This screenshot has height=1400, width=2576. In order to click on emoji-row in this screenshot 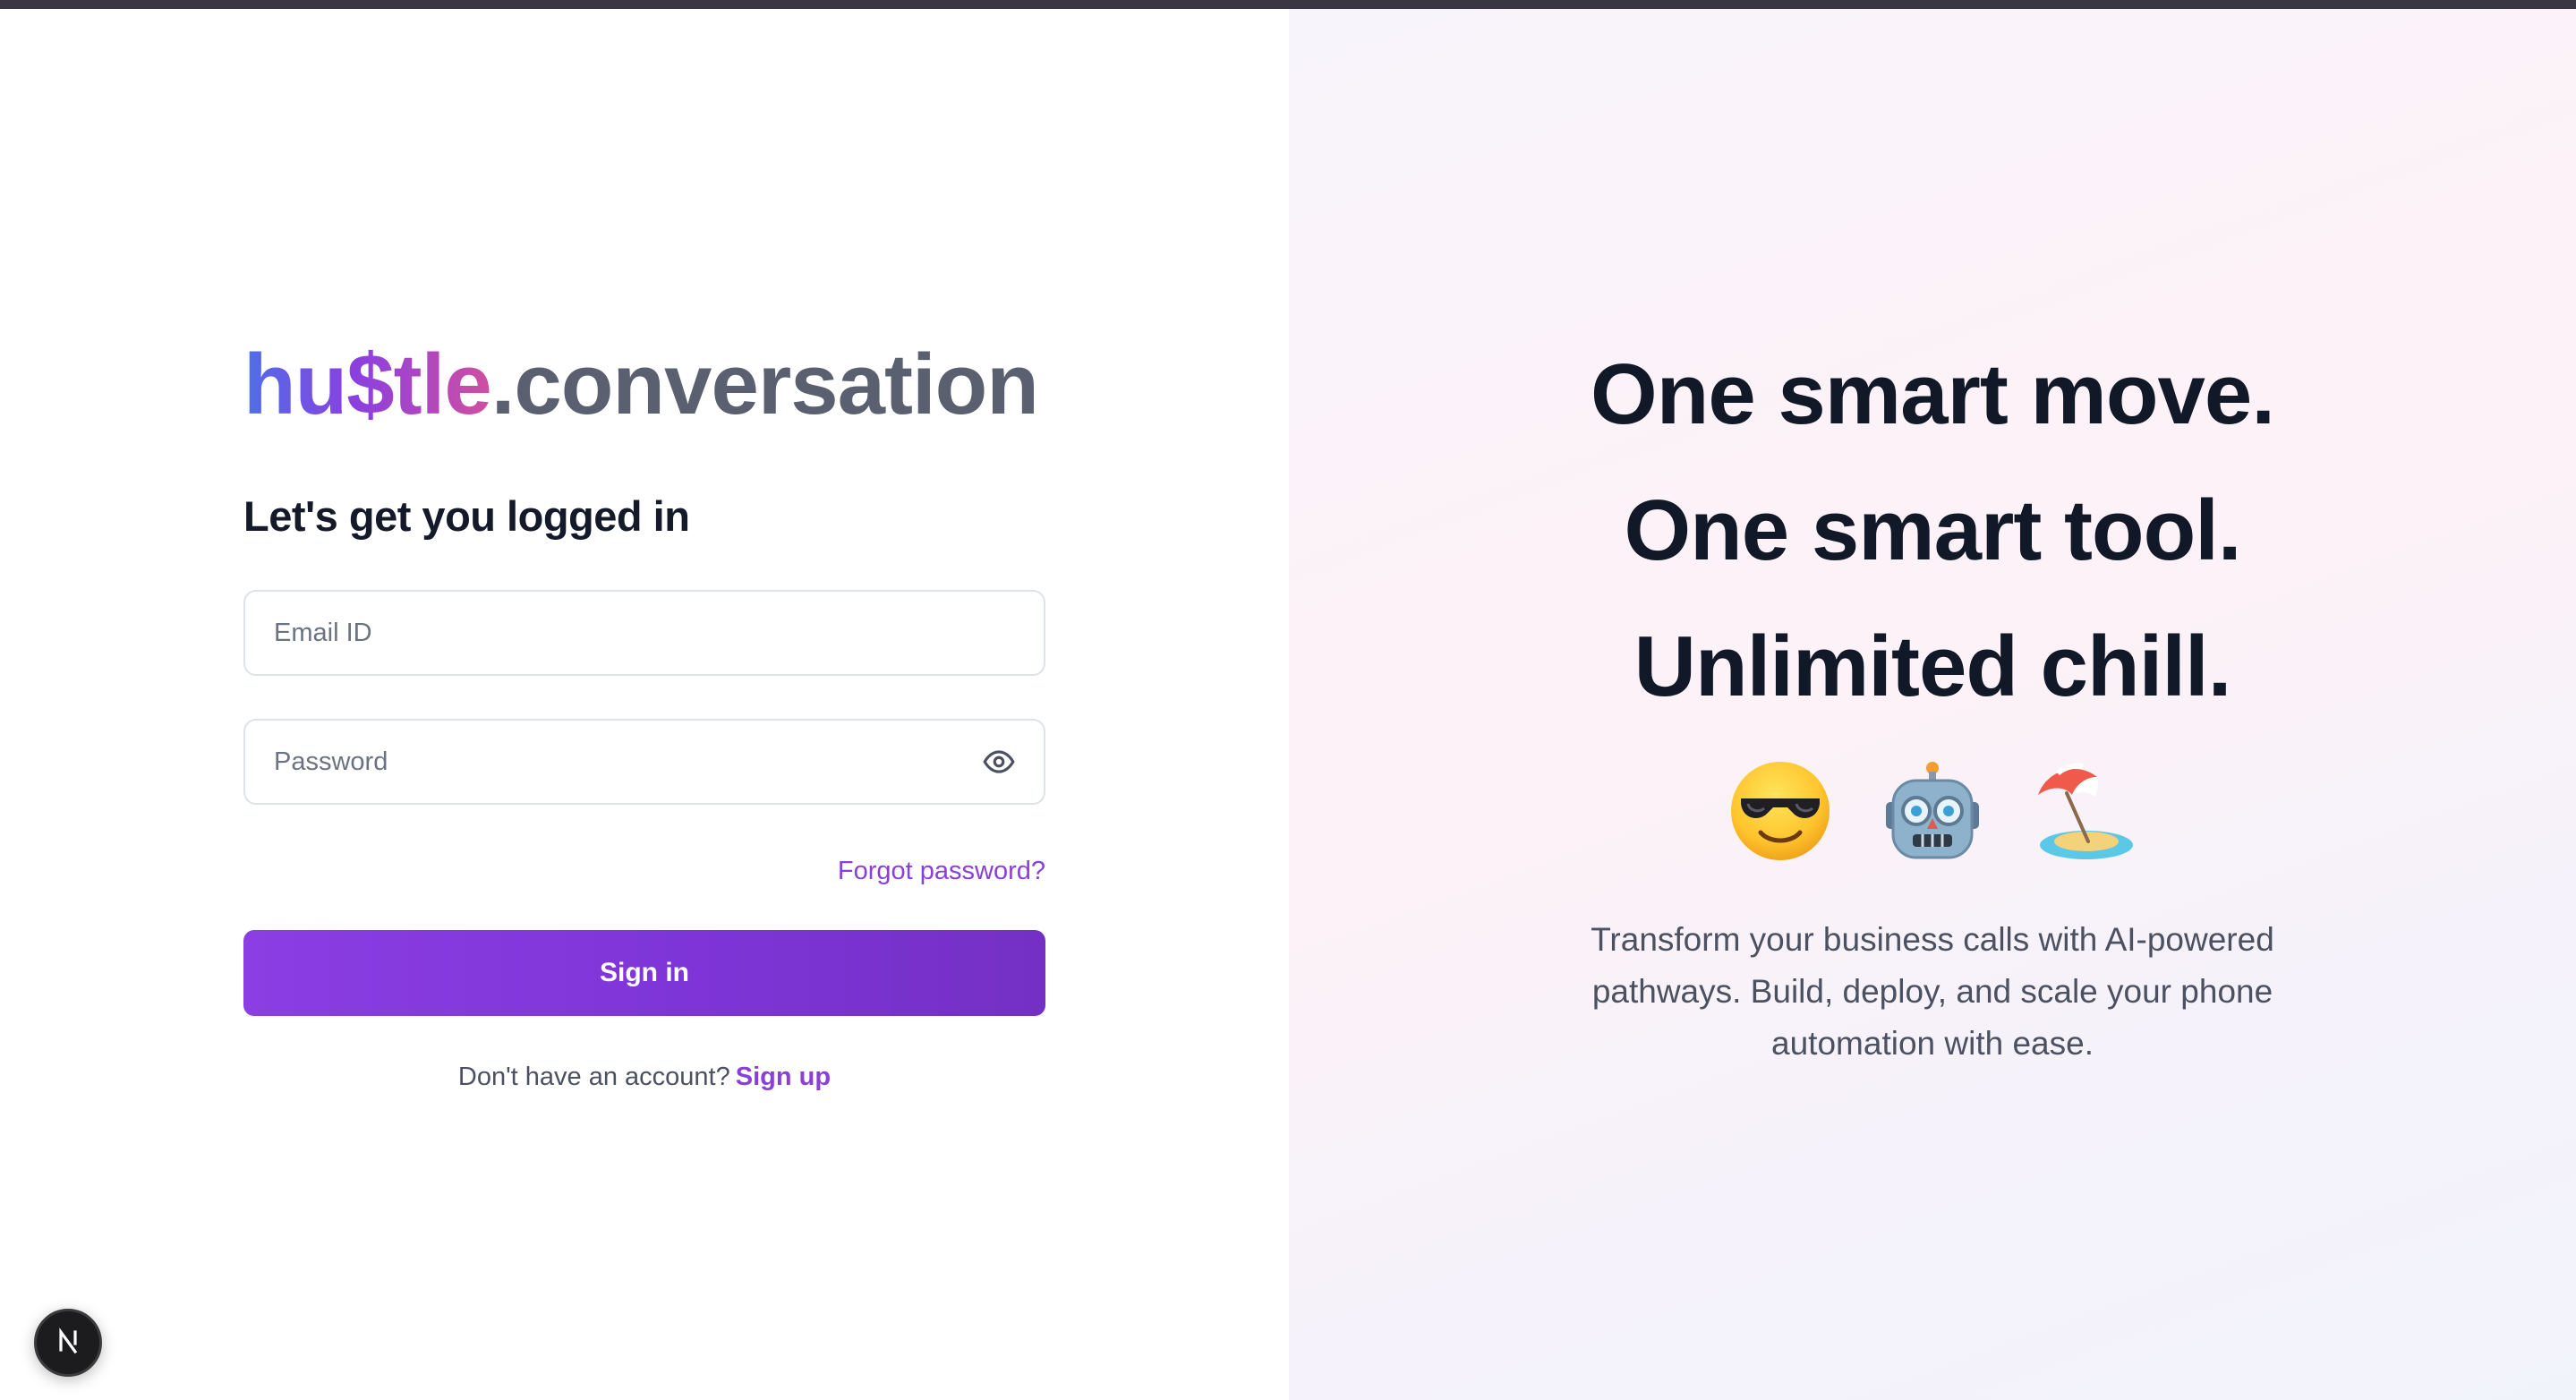, I will do `click(1932, 811)`.